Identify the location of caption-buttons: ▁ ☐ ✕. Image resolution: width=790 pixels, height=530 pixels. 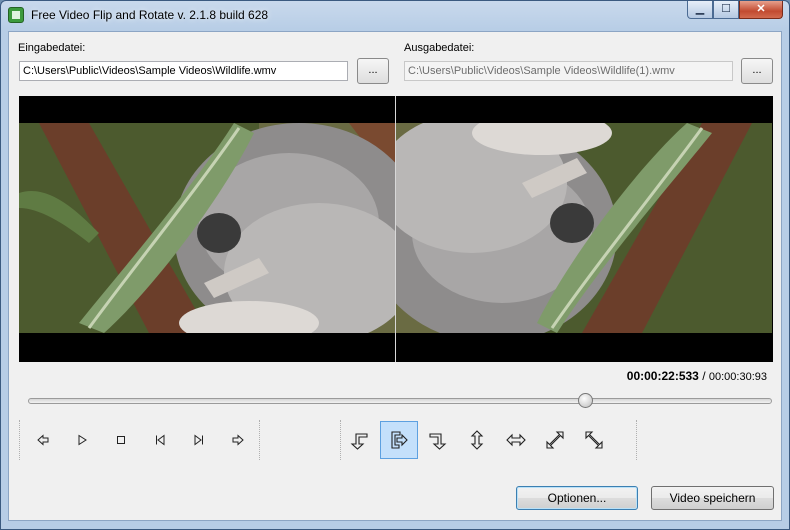
(735, 10).